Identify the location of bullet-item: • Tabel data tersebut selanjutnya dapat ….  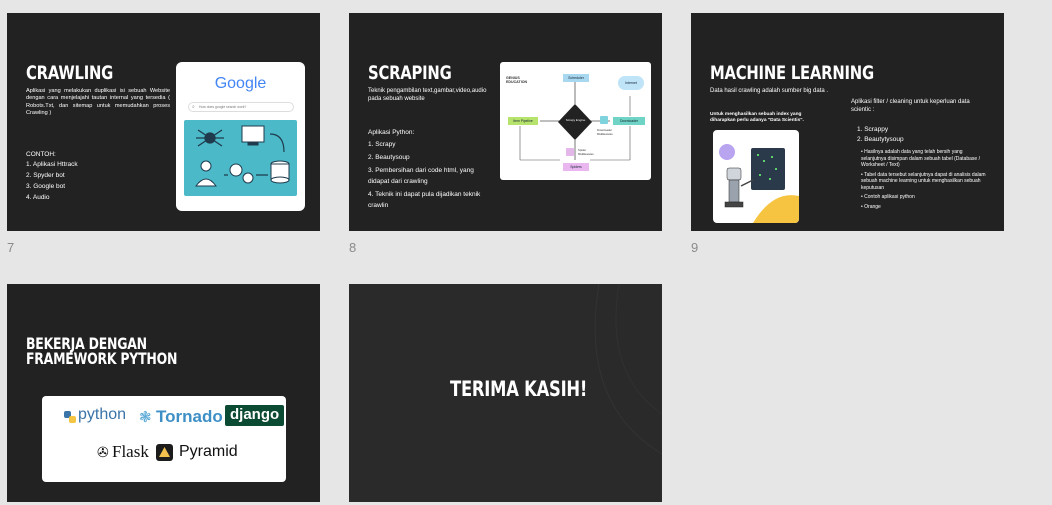
(923, 181).